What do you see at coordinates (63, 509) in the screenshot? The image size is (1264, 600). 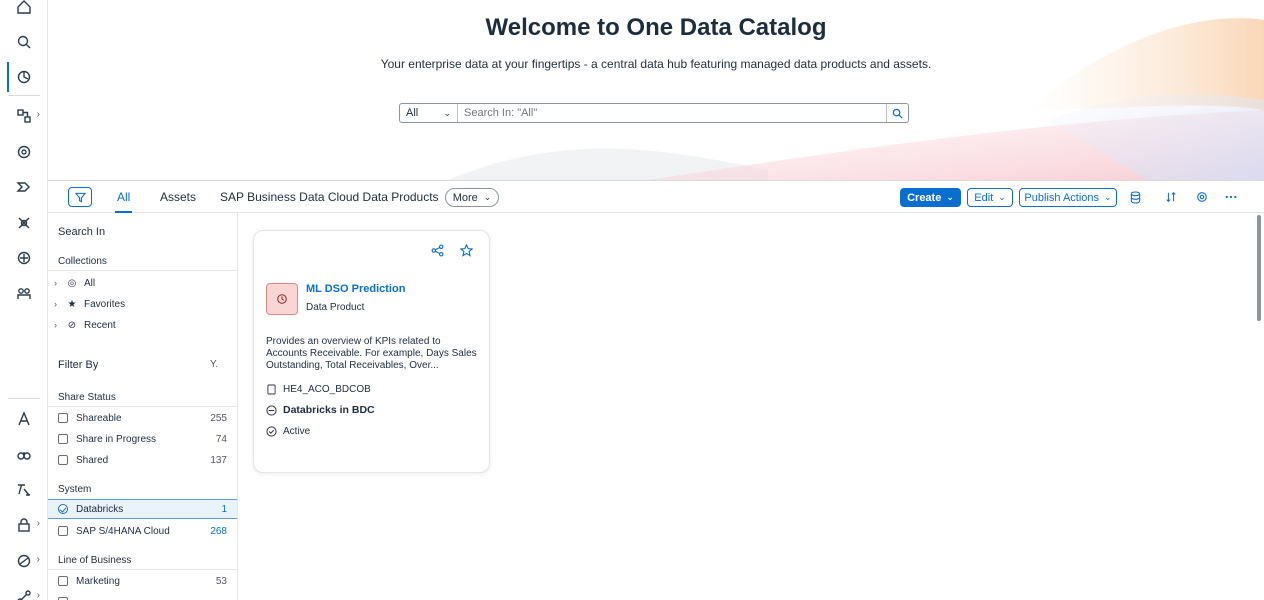 I see `checkbox-checked` at bounding box center [63, 509].